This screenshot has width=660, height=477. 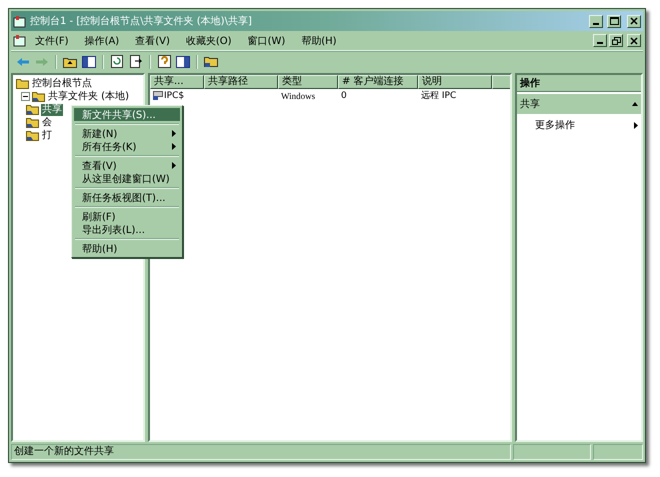 I want to click on restore-icon, so click(x=616, y=40).